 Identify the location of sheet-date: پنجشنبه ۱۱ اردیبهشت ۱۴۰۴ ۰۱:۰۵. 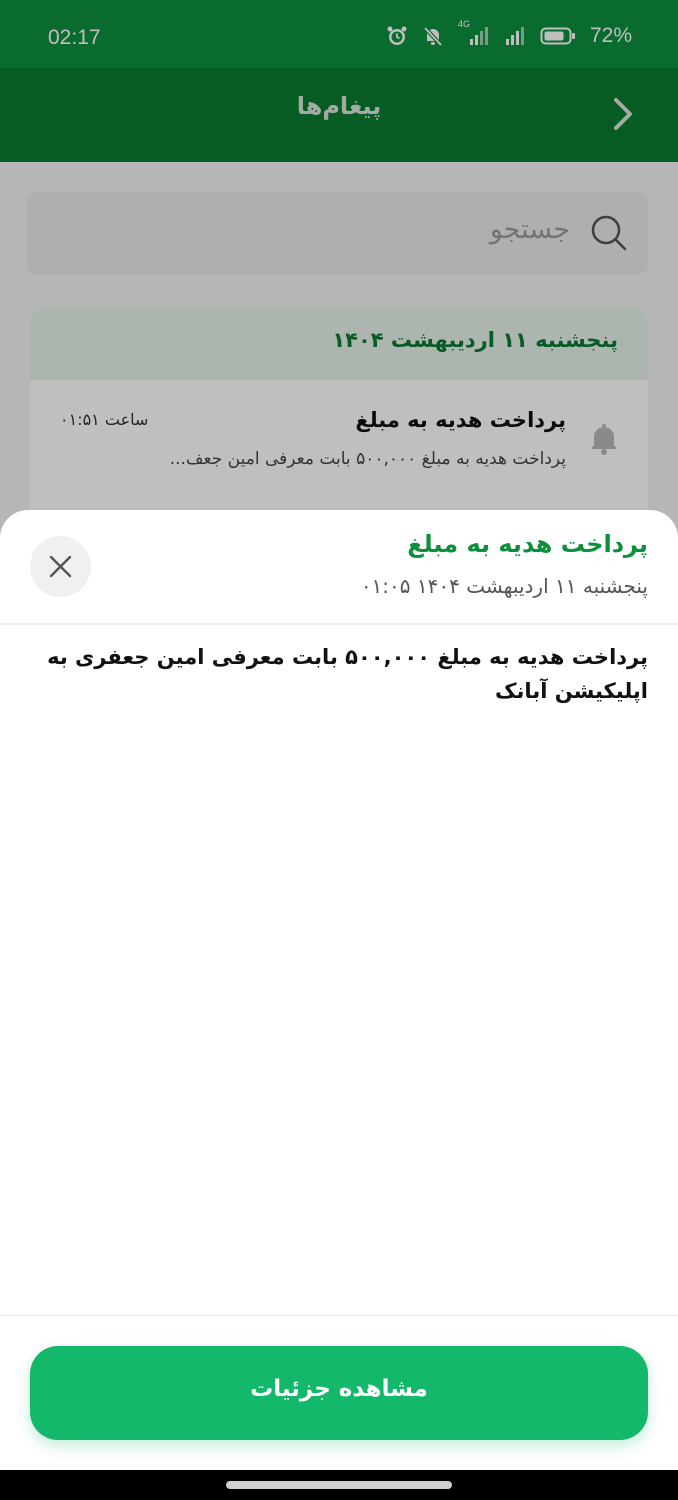
(504, 586).